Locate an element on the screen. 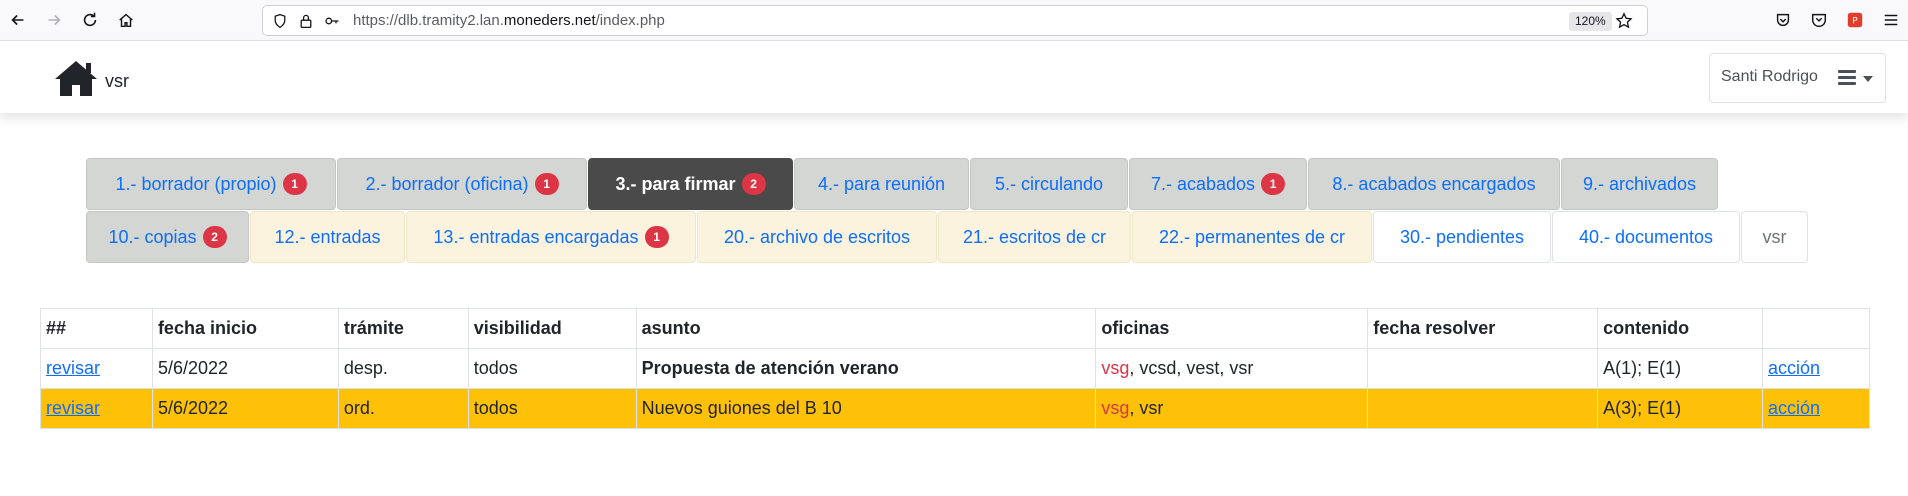  column-header is located at coordinates (1816, 328).